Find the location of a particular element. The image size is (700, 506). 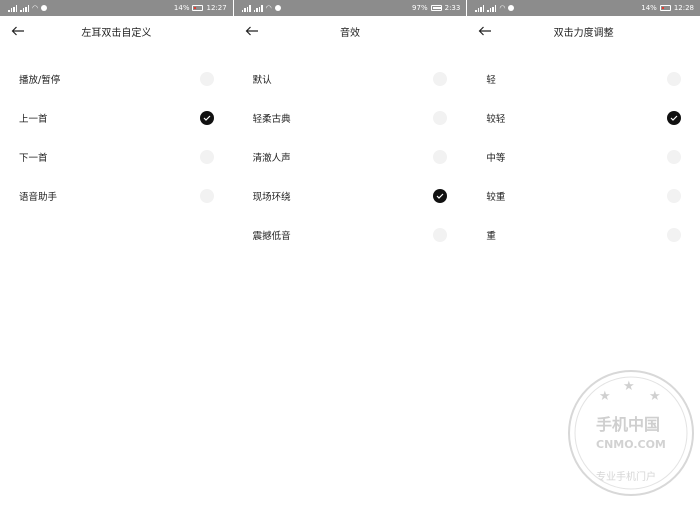

option-label: 轻柔古典 is located at coordinates (271, 119).